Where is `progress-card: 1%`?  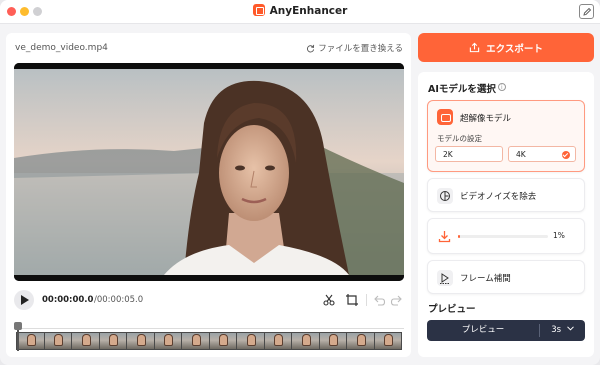
progress-card: 1% is located at coordinates (506, 236).